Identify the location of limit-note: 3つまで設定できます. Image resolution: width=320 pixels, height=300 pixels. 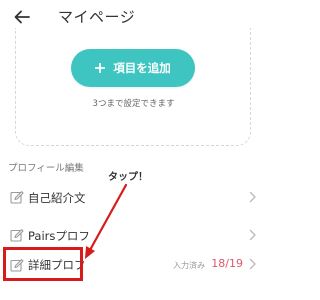
(133, 104).